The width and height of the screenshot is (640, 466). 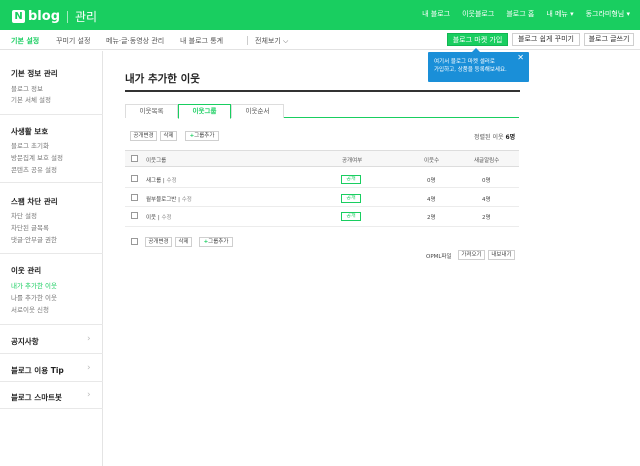 What do you see at coordinates (486, 181) in the screenshot?
I see `alert-count-cell: 0명` at bounding box center [486, 181].